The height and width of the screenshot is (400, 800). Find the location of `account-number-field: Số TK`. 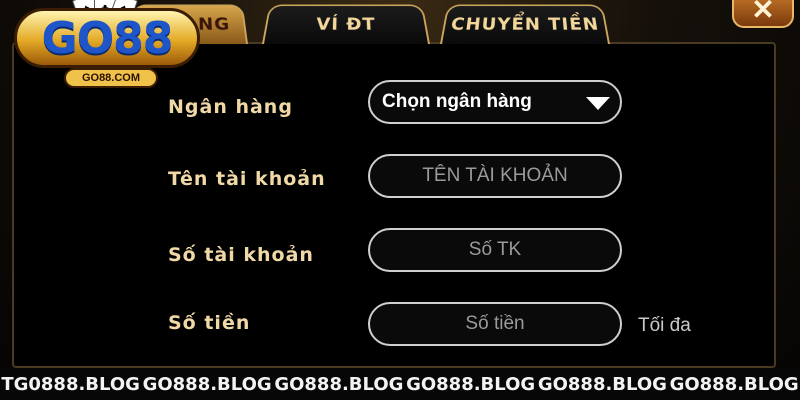

account-number-field: Số TK is located at coordinates (495, 250).